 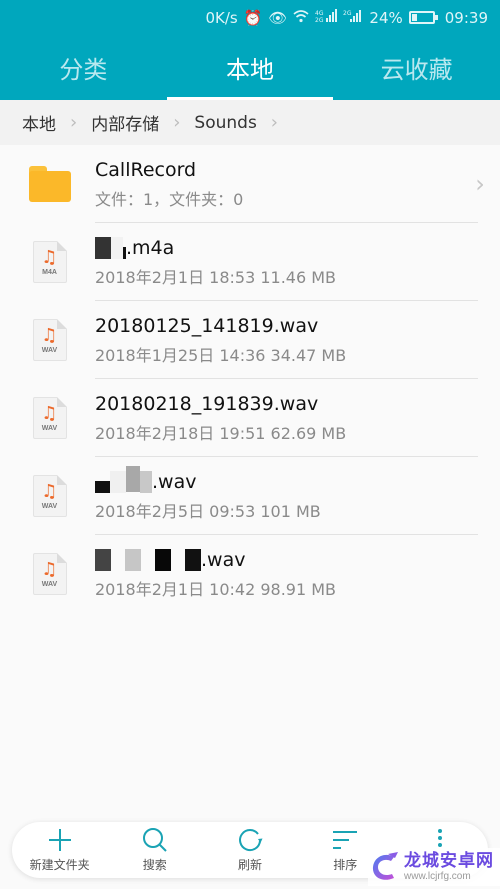 What do you see at coordinates (437, 876) in the screenshot?
I see `watermark-url: www.lcjrfg.com` at bounding box center [437, 876].